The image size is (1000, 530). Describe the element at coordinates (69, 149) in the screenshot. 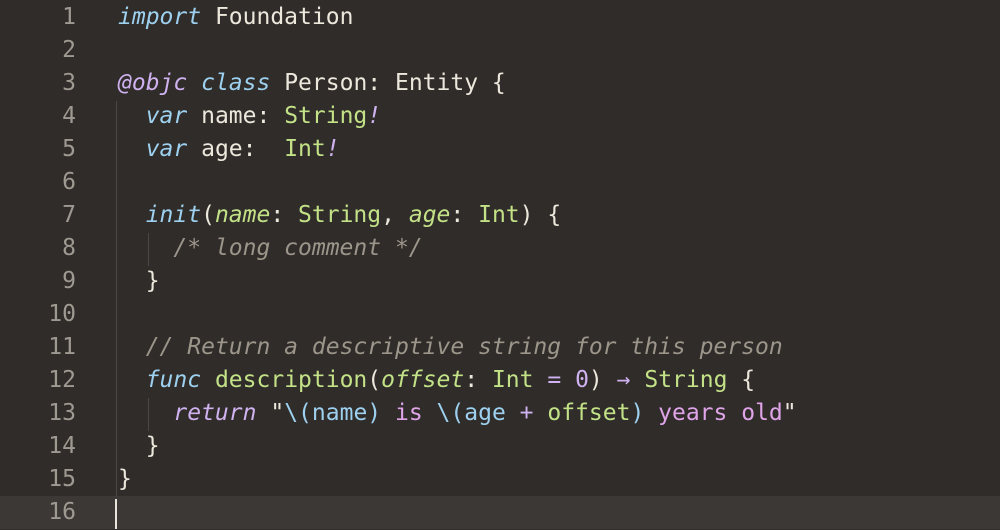

I see `line-number: 5` at that location.